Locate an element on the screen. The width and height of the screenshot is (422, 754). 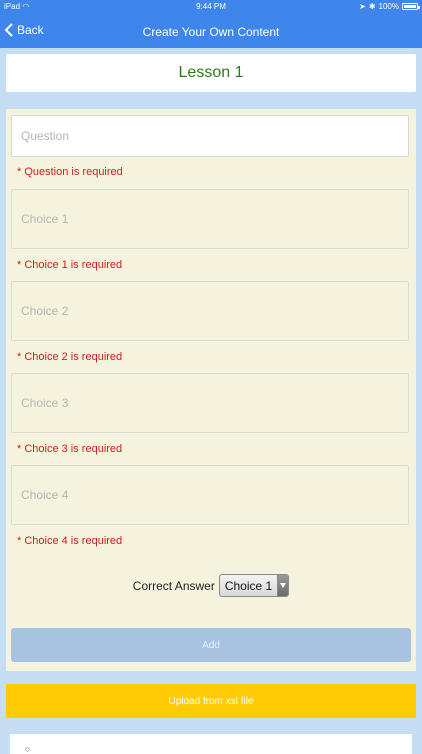
nav-bar: Back Create Your Own Content is located at coordinates (211, 31).